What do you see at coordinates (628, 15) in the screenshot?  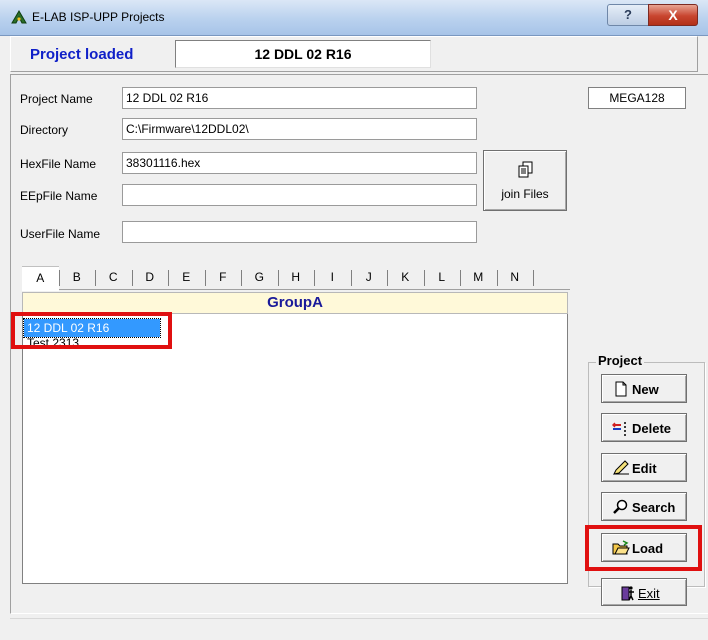 I see `help-button: ?` at bounding box center [628, 15].